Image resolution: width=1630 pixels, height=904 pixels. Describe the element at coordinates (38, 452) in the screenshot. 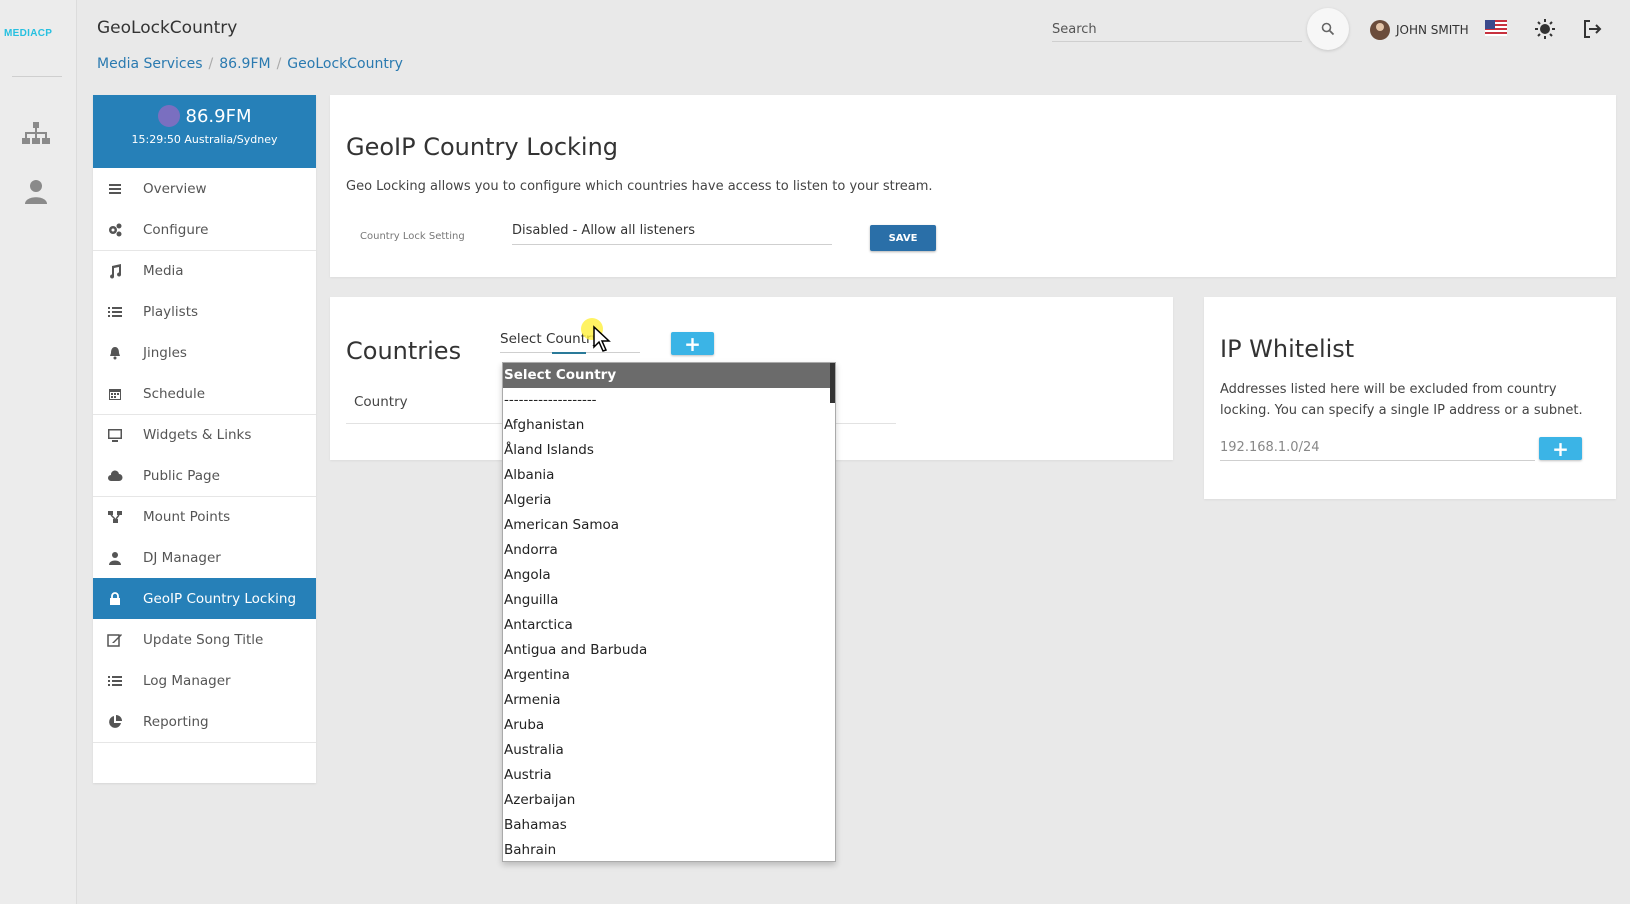

I see `left-rail: MEDIACP` at that location.